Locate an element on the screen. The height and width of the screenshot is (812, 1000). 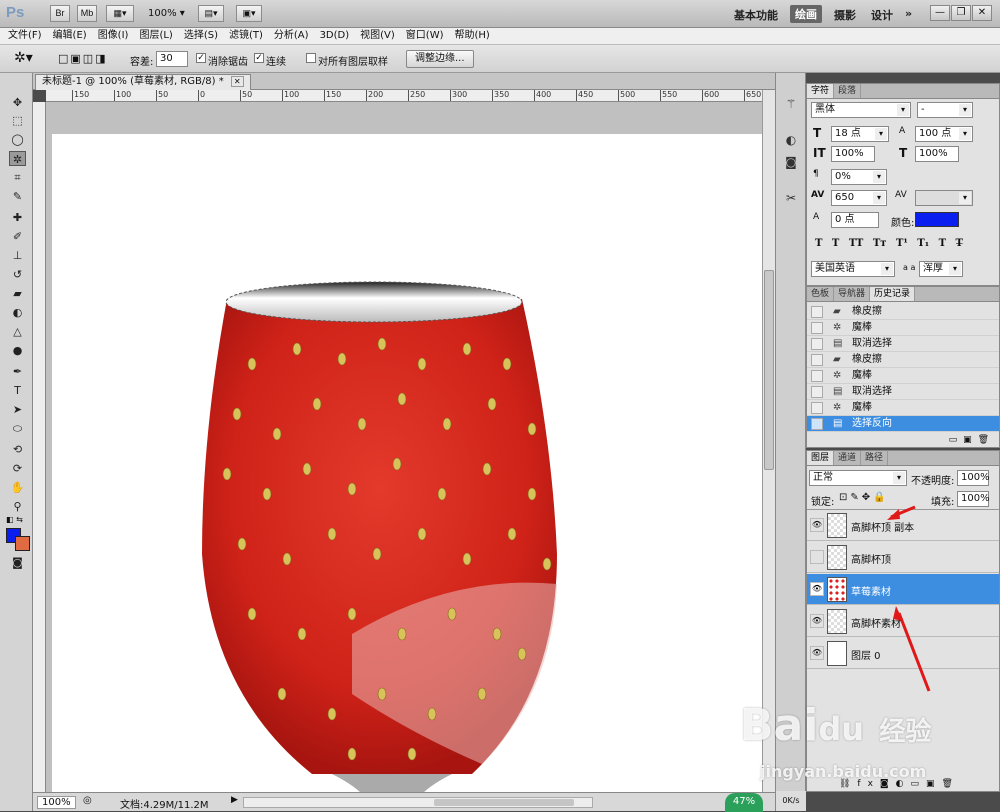
tab-history: 历史记录 is located at coordinates (893, 294).